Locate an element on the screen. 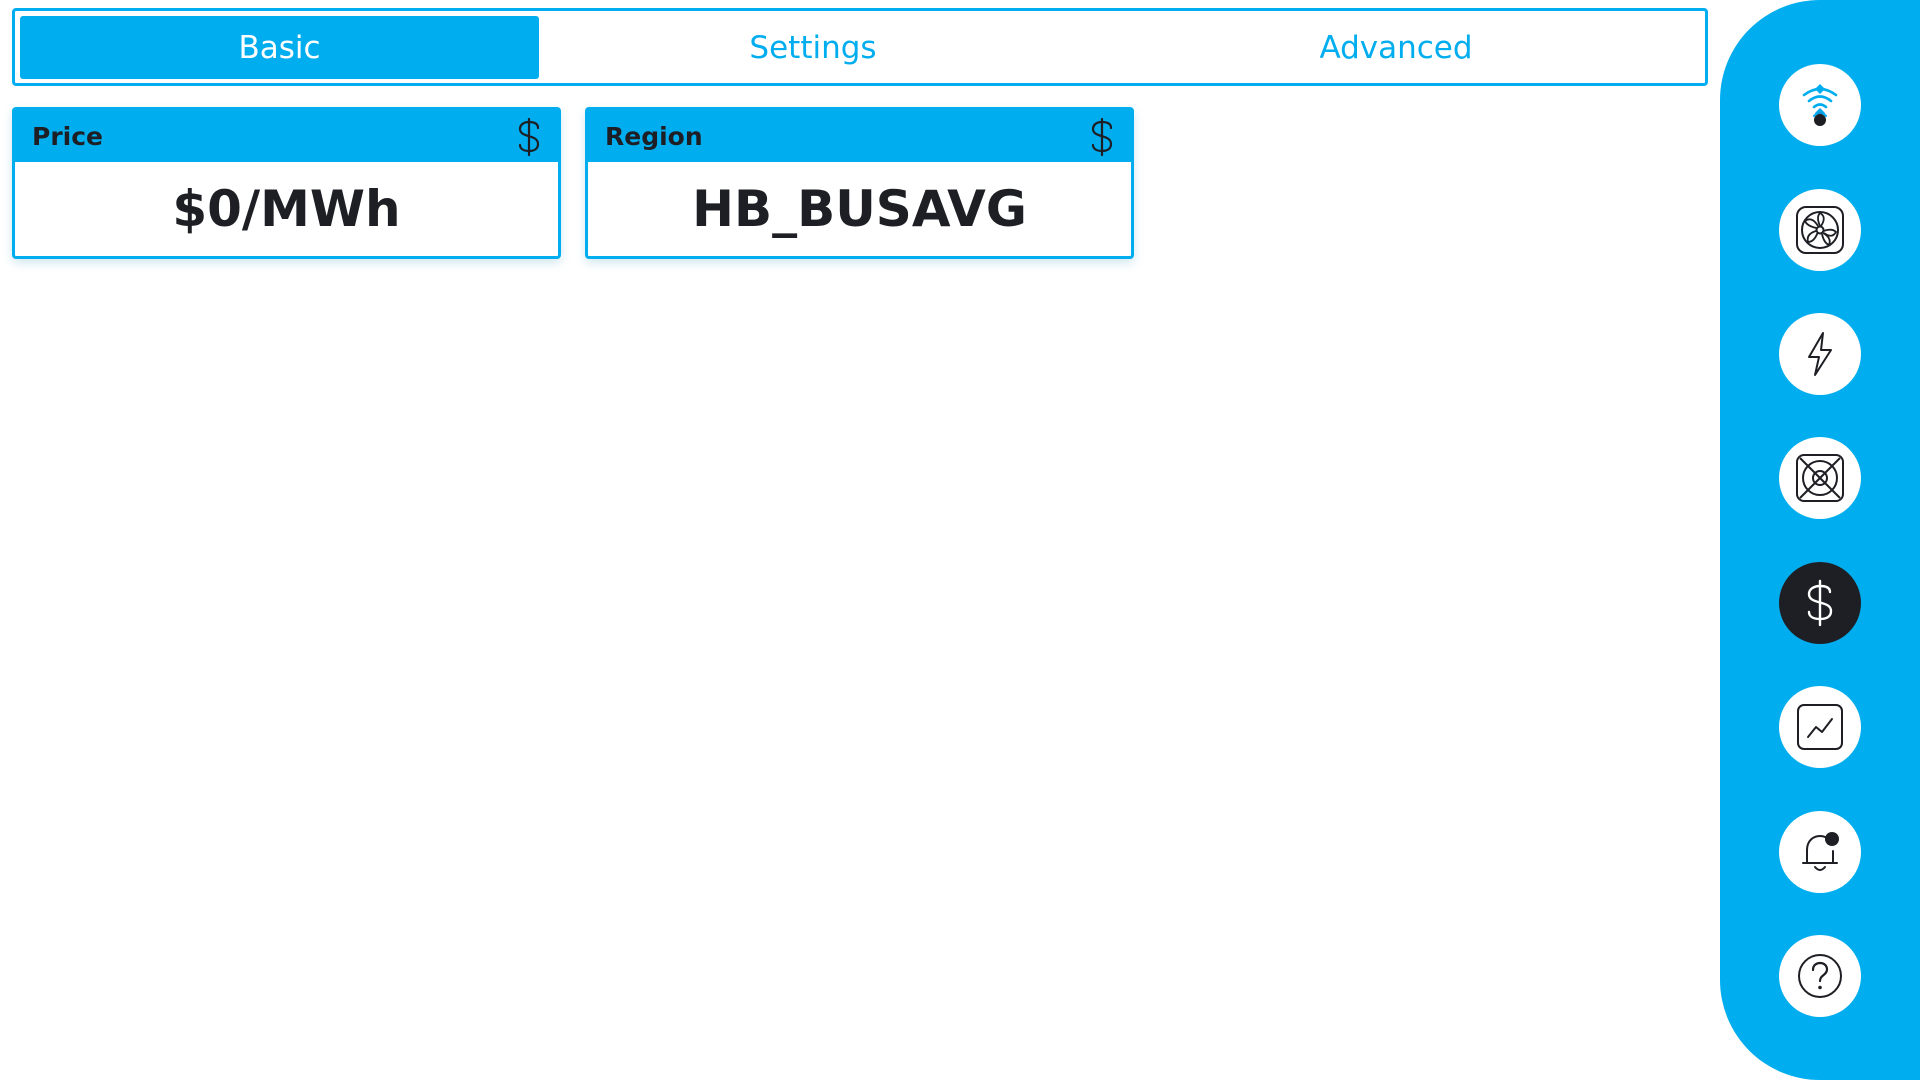 This screenshot has width=1920, height=1080. sidebar-item-power is located at coordinates (1820, 354).